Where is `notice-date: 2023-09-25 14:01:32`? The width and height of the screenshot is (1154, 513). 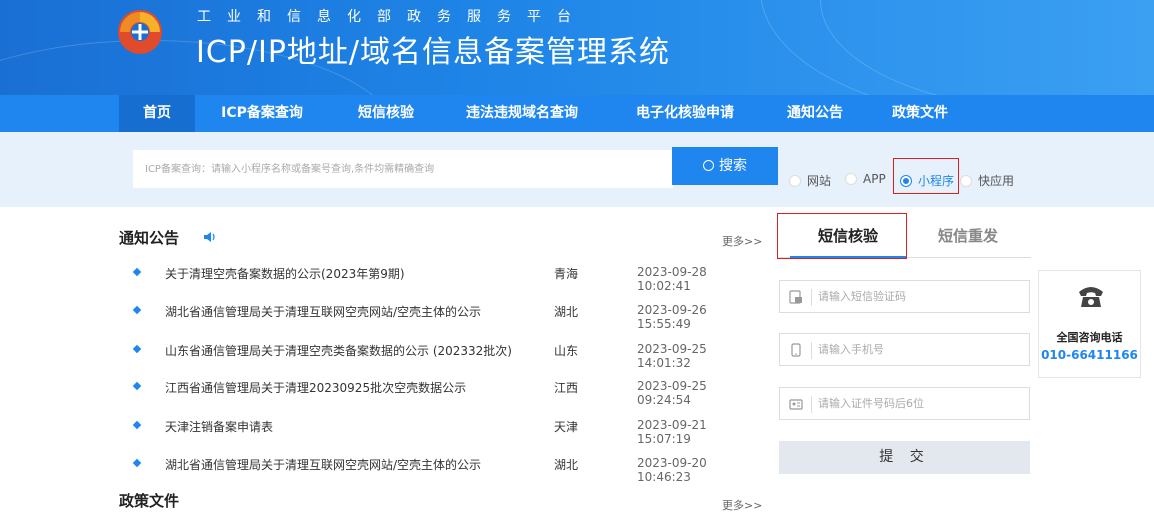
notice-date: 2023-09-25 14:01:32 is located at coordinates (672, 356).